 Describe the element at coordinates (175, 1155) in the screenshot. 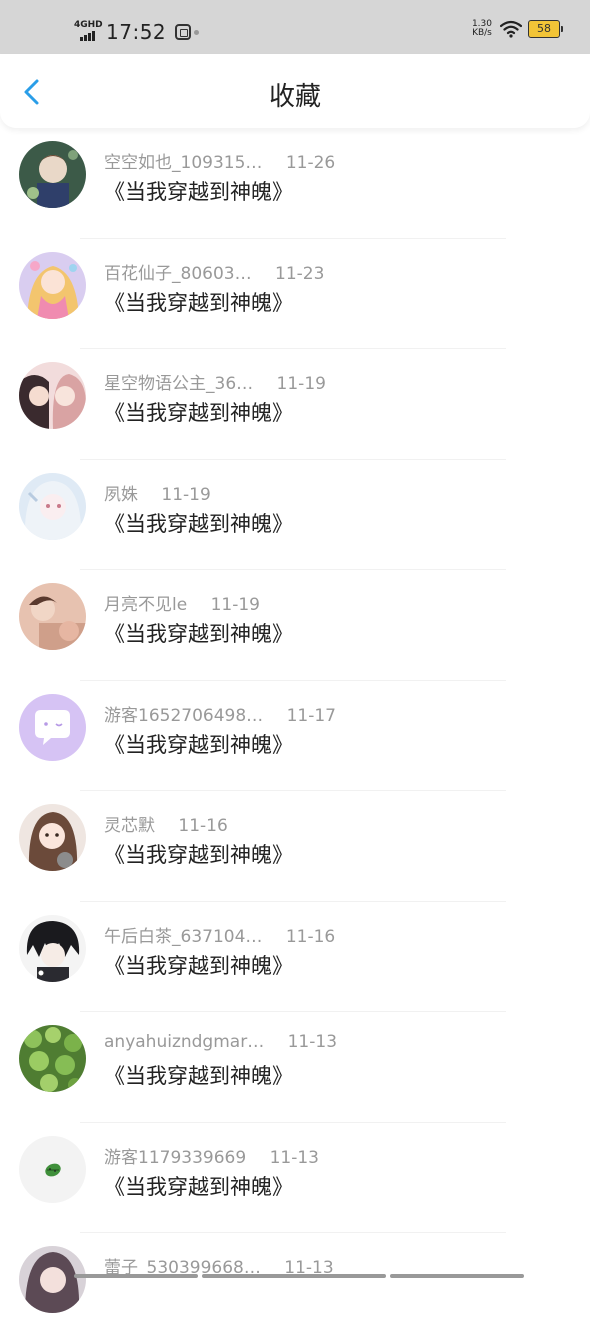

I see `user-name: 游客1179339669` at that location.